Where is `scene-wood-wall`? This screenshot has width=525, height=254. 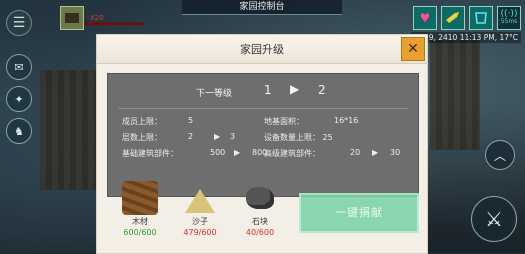 scene-wood-wall is located at coordinates (70, 130).